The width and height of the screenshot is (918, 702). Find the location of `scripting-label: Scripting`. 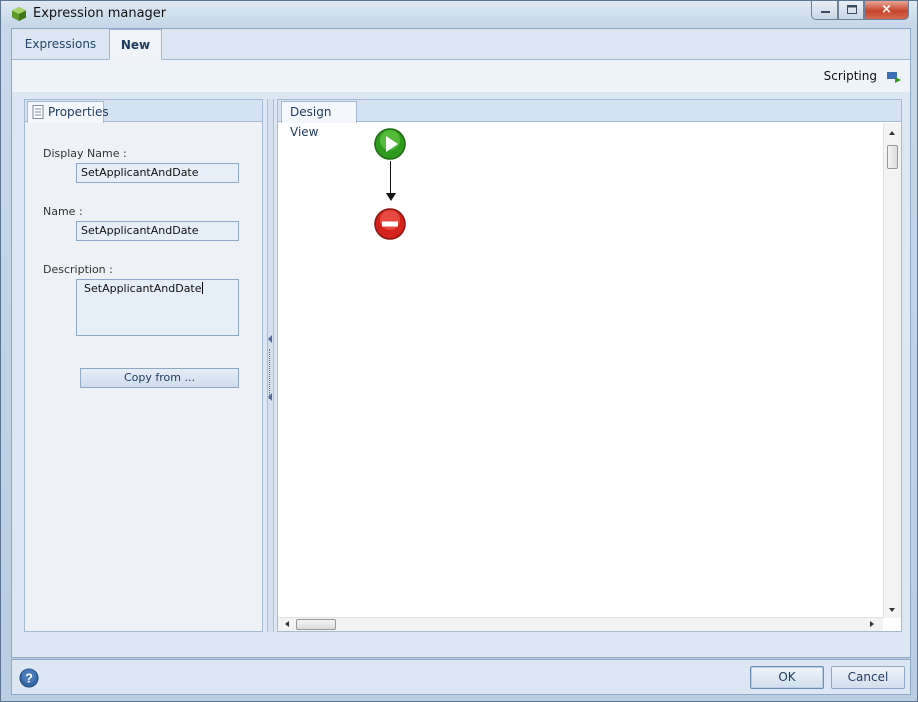

scripting-label: Scripting is located at coordinates (850, 76).